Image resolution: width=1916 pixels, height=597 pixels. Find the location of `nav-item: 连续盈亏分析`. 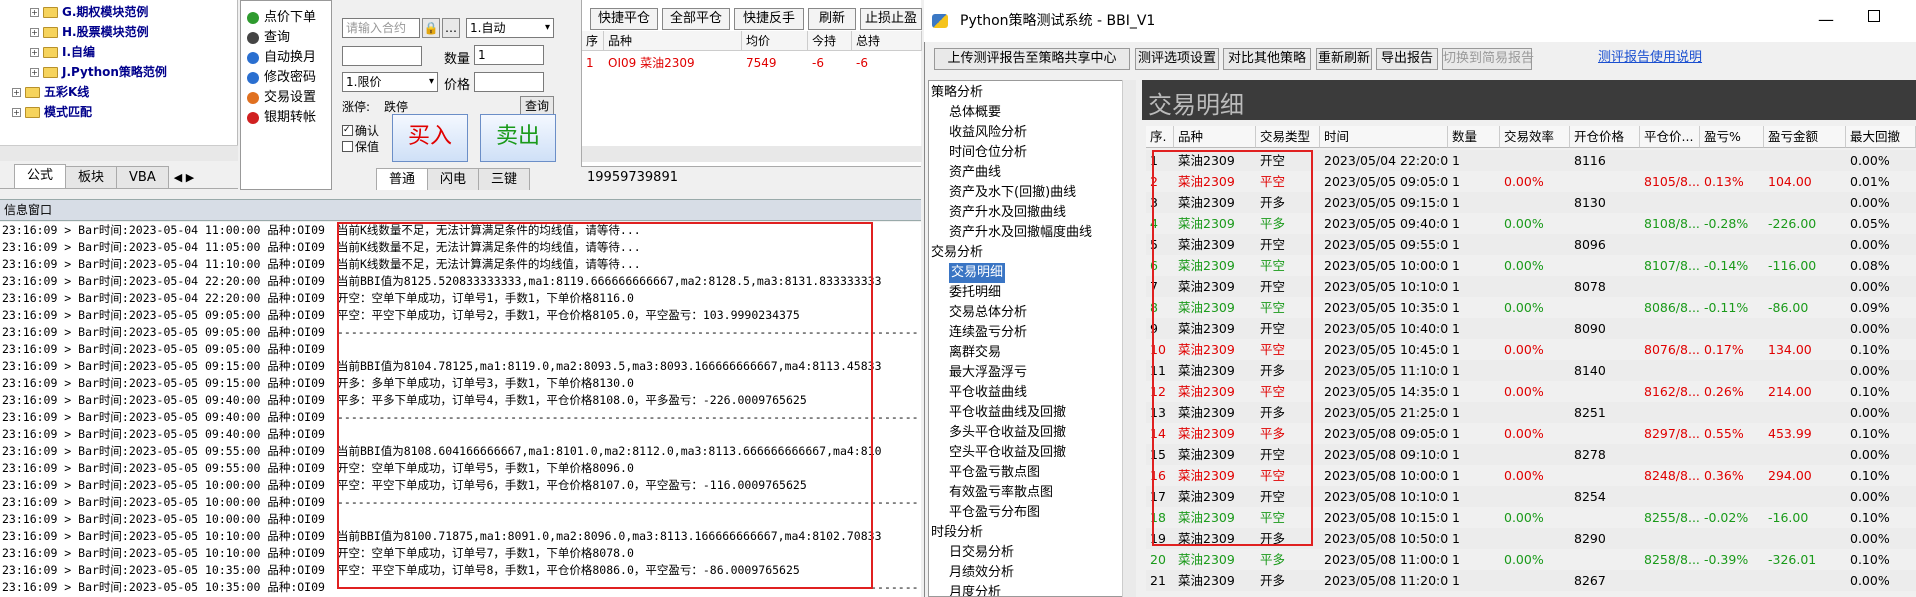

nav-item: 连续盈亏分析 is located at coordinates (988, 333).